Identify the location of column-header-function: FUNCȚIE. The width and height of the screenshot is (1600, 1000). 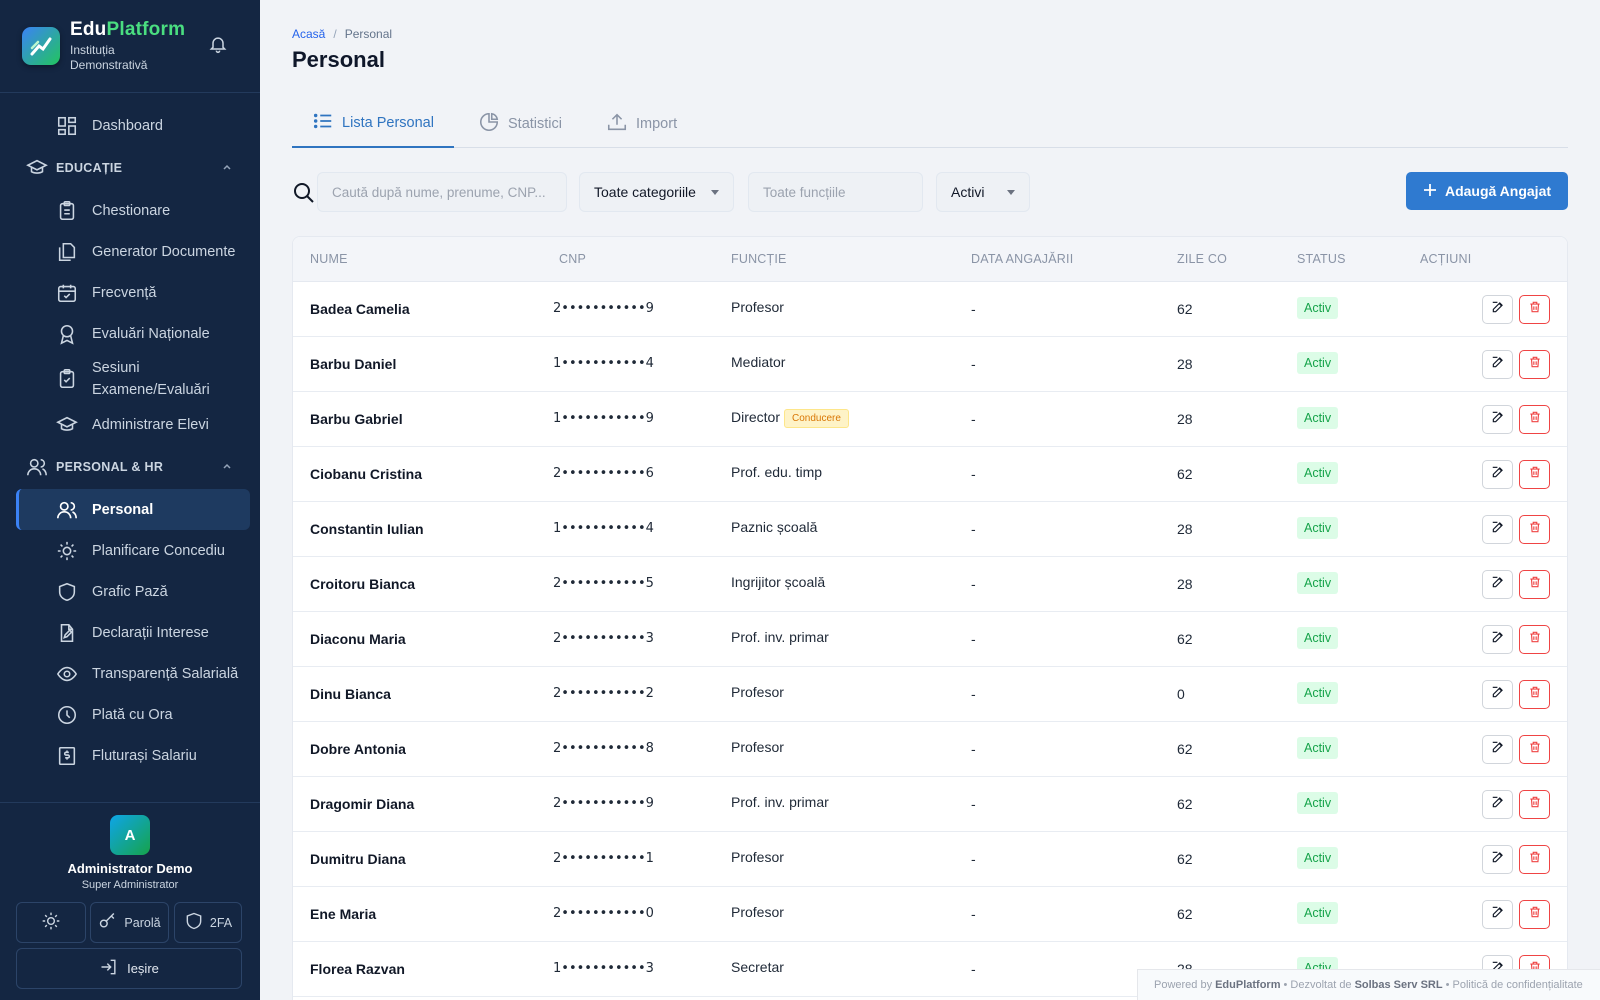
(759, 259).